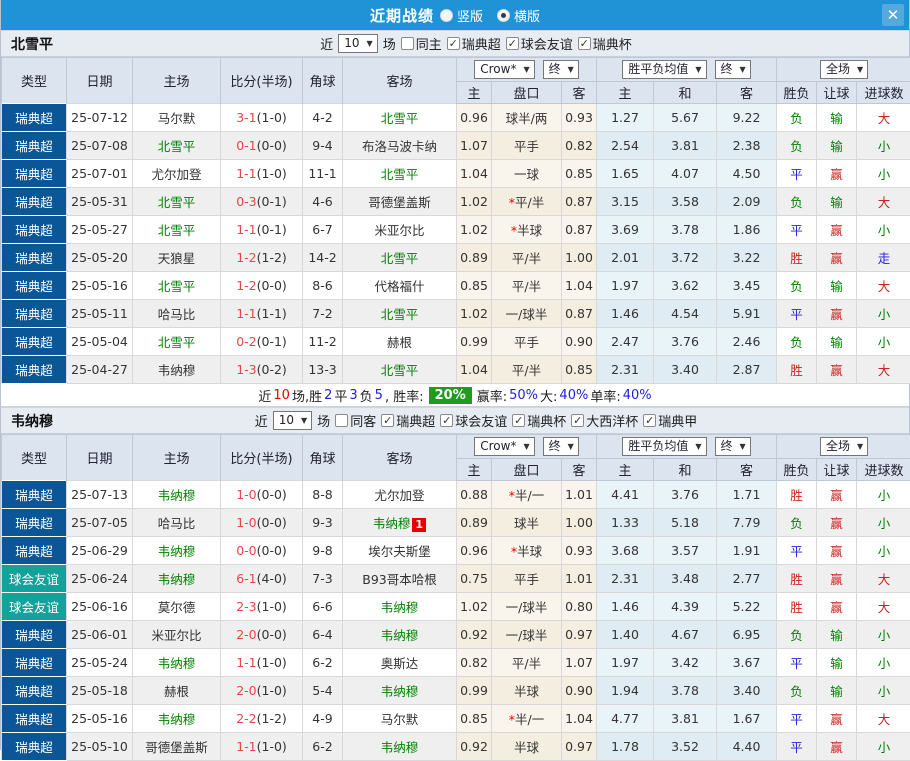 Image resolution: width=910 pixels, height=761 pixels. Describe the element at coordinates (355, 420) in the screenshot. I see `same-venue-checkbox: 同客` at that location.